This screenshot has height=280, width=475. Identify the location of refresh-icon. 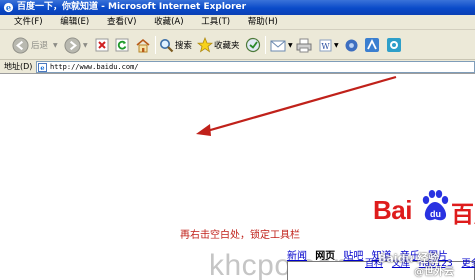
(122, 45).